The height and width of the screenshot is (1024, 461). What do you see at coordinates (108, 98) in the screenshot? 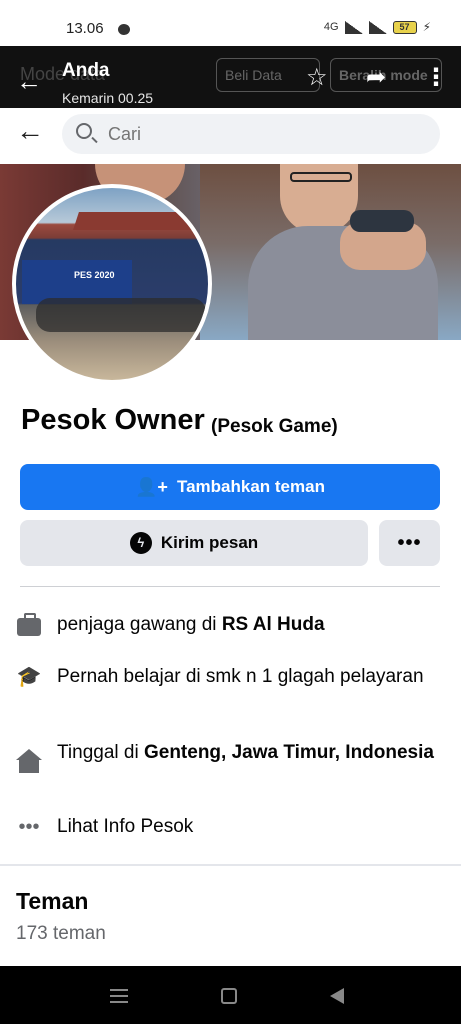
I see `viewer-subtitle: Kemarin 00.25` at bounding box center [108, 98].